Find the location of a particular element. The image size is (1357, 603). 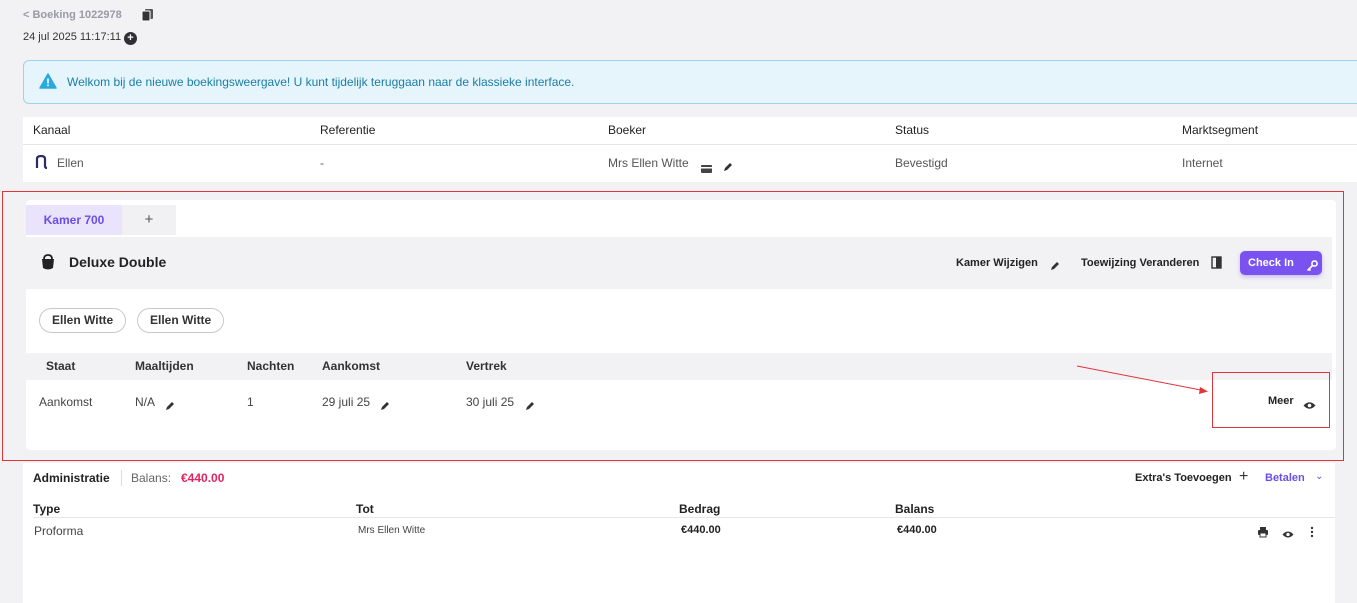

row-amount: €440.00 is located at coordinates (701, 530).